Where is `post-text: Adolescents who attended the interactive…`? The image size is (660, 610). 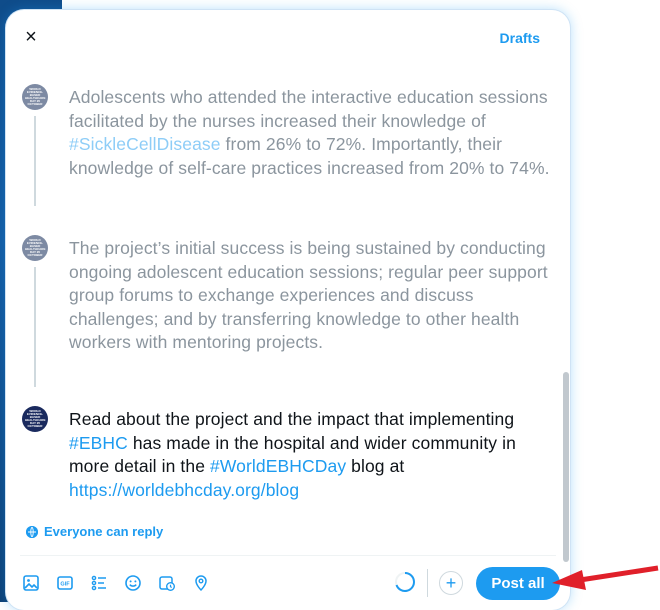
post-text: Adolescents who attended the interactive… is located at coordinates (314, 133).